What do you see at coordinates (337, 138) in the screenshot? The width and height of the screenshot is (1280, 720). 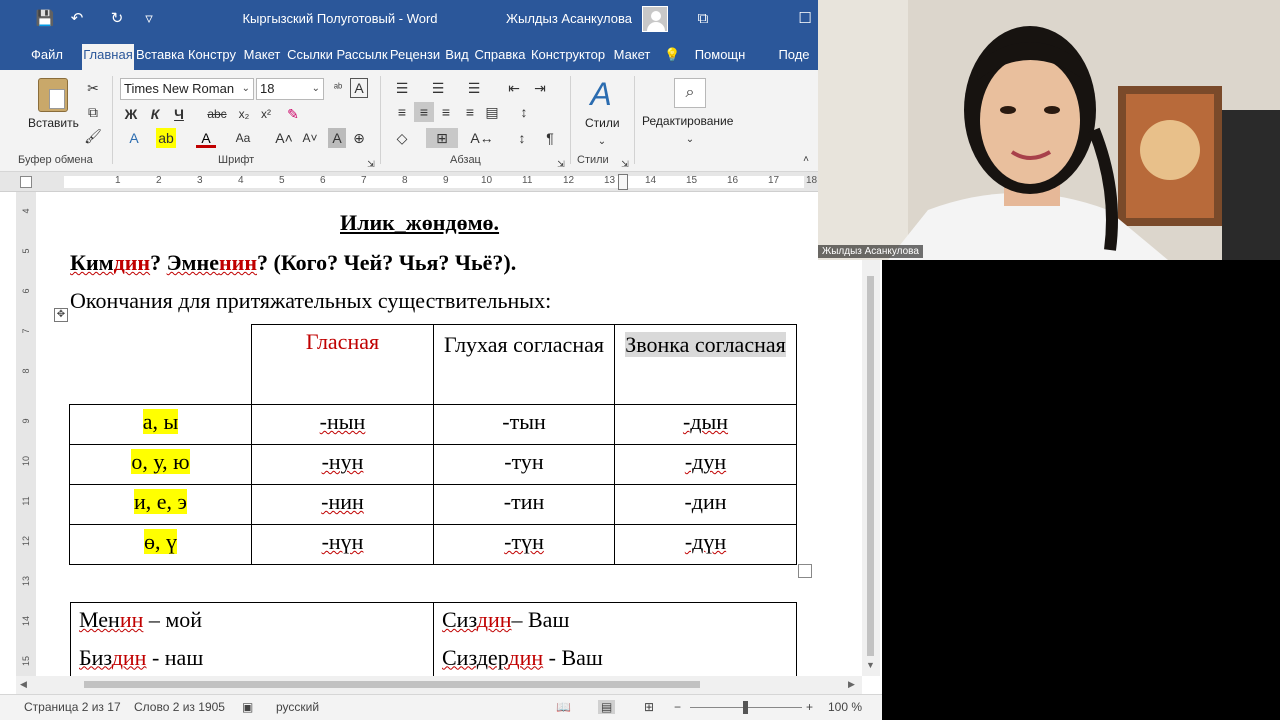 I see `character-shading-button: A` at bounding box center [337, 138].